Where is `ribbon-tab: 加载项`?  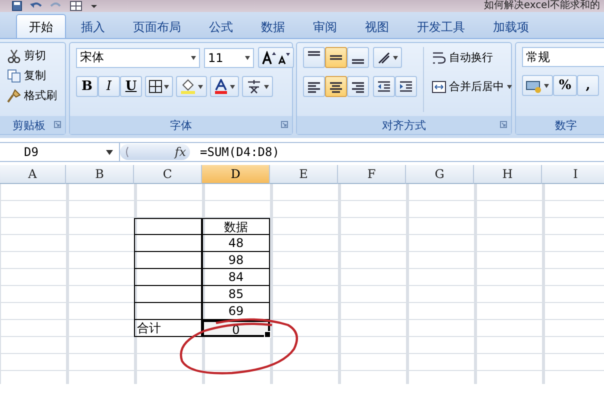
ribbon-tab: 加载项 is located at coordinates (511, 26).